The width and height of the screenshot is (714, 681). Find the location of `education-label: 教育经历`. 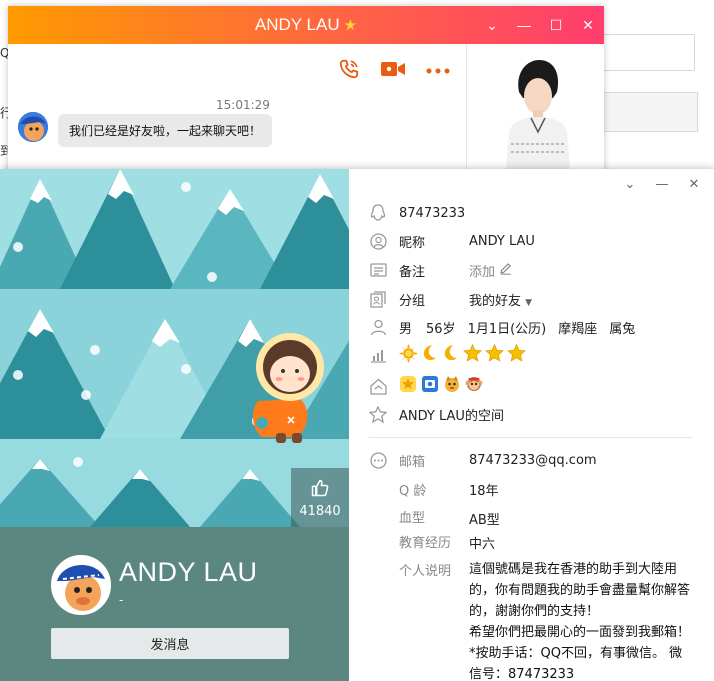

education-label: 教育经历 is located at coordinates (425, 543).